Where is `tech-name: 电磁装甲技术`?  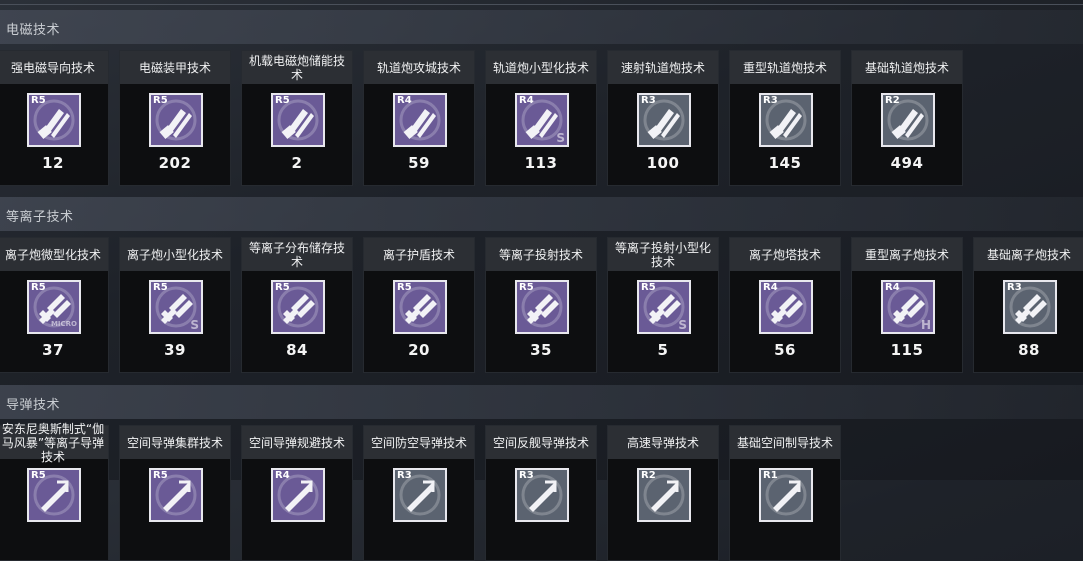
tech-name: 电磁装甲技术 is located at coordinates (175, 67).